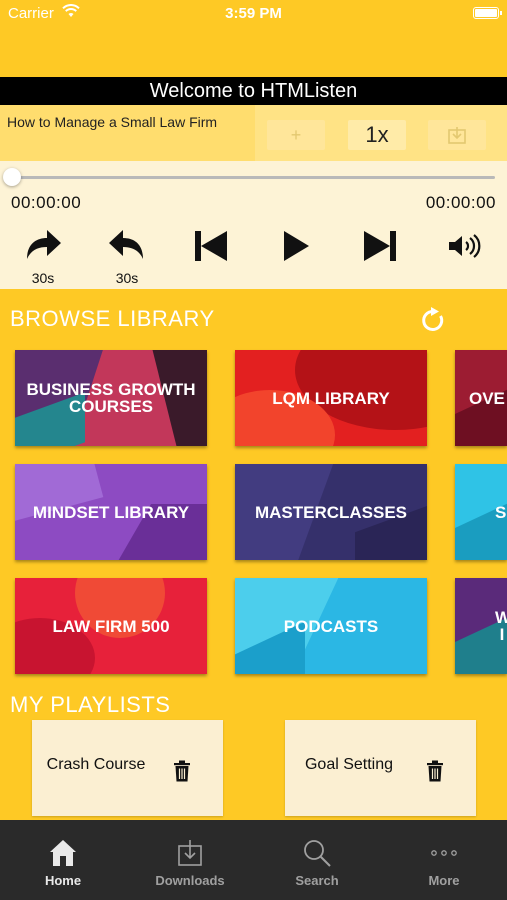 The width and height of the screenshot is (507, 900). What do you see at coordinates (46, 202) in the screenshot?
I see `elapsed-time: 00:00:00` at bounding box center [46, 202].